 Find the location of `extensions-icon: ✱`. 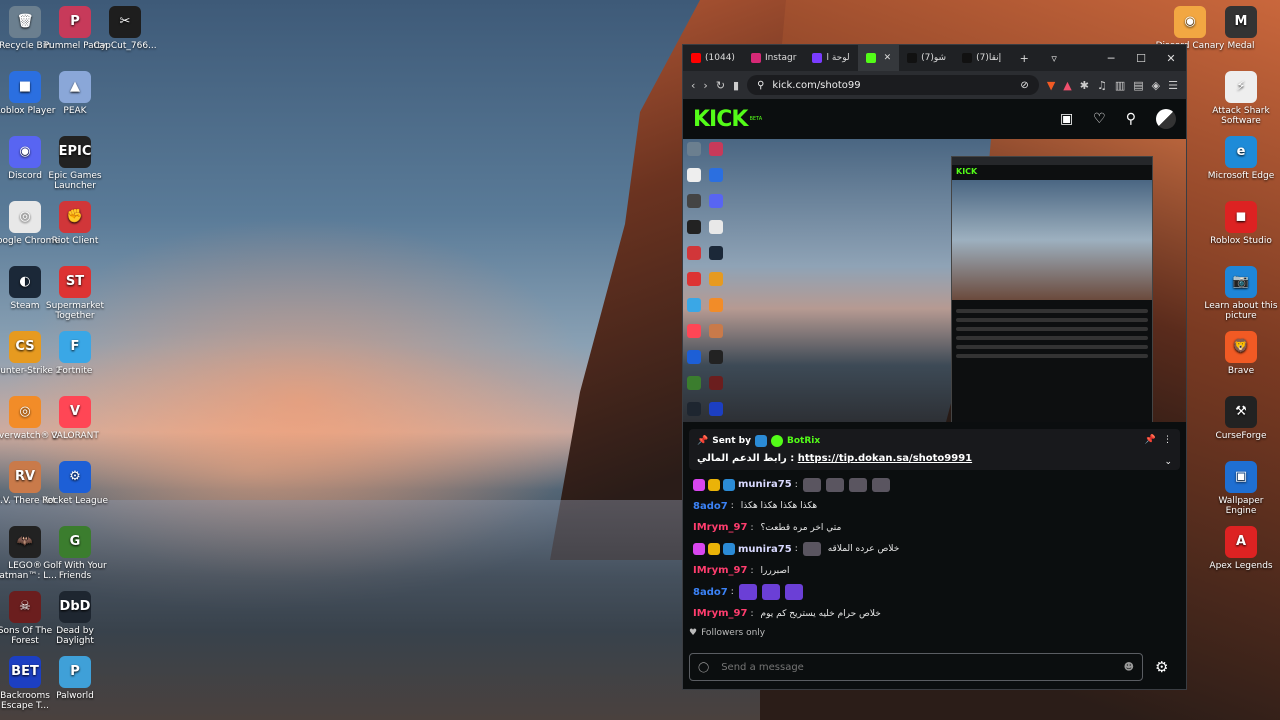

extensions-icon: ✱ is located at coordinates (1084, 85).